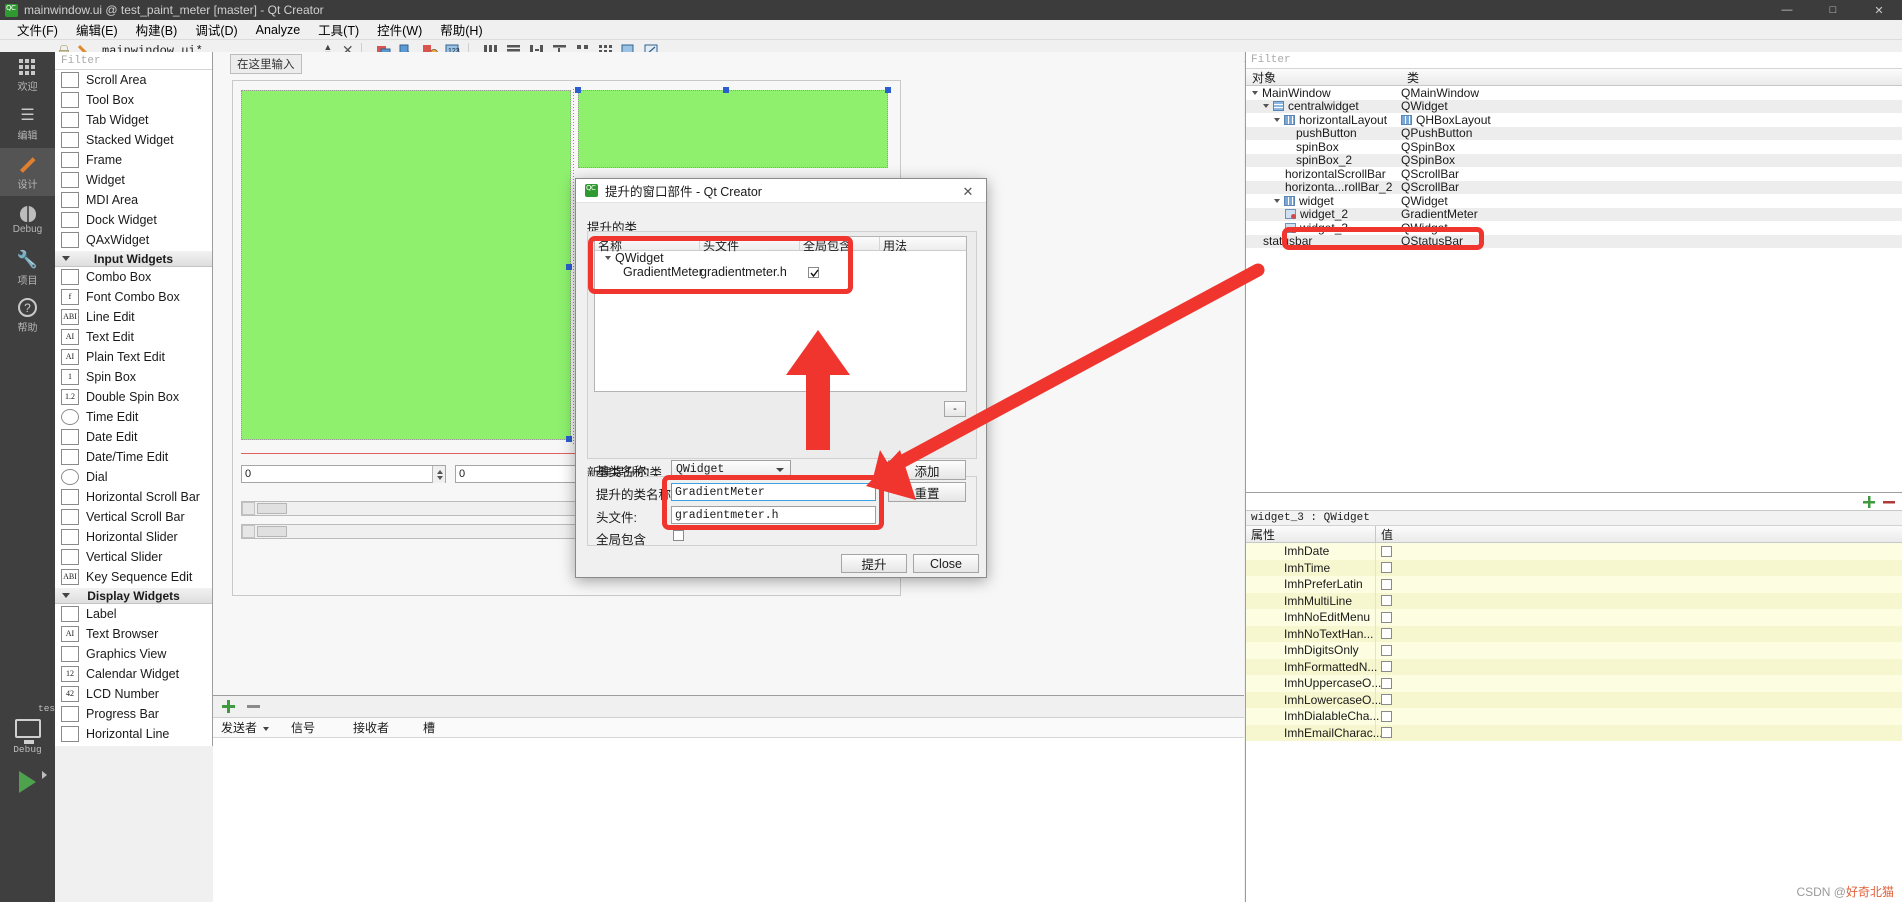 Image resolution: width=1902 pixels, height=902 pixels. Describe the element at coordinates (1574, 567) in the screenshot. I see `property-row-ImhTime: ImhTime` at that location.